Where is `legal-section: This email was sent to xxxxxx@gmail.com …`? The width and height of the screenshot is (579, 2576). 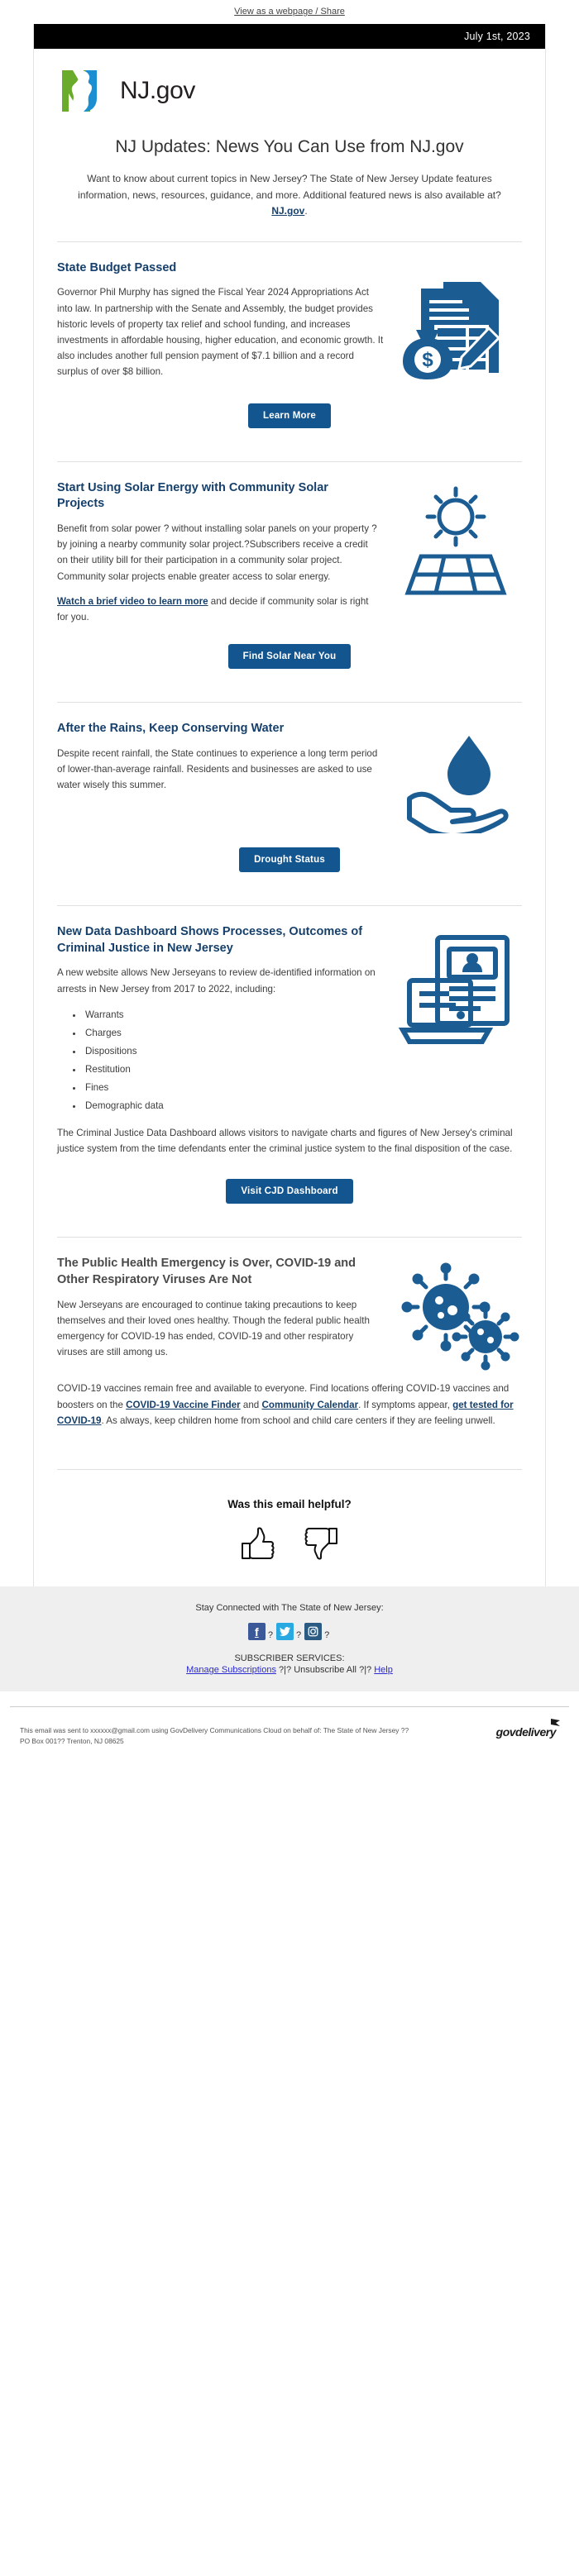 legal-section: This email was sent to xxxxxx@gmail.com … is located at coordinates (289, 1731).